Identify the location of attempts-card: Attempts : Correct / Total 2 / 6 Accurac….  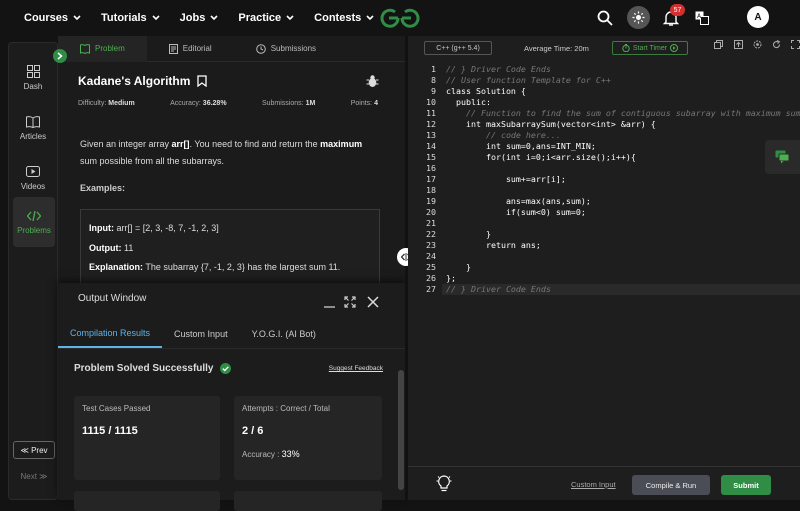
(308, 438).